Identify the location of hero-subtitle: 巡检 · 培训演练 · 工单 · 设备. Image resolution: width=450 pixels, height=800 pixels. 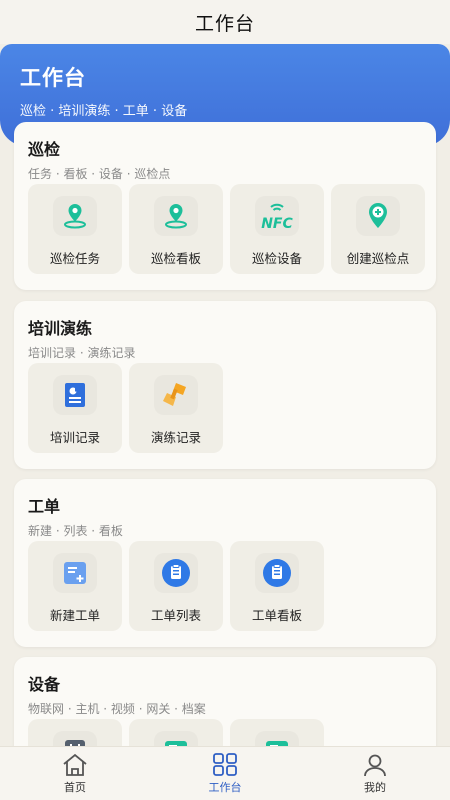
(104, 111).